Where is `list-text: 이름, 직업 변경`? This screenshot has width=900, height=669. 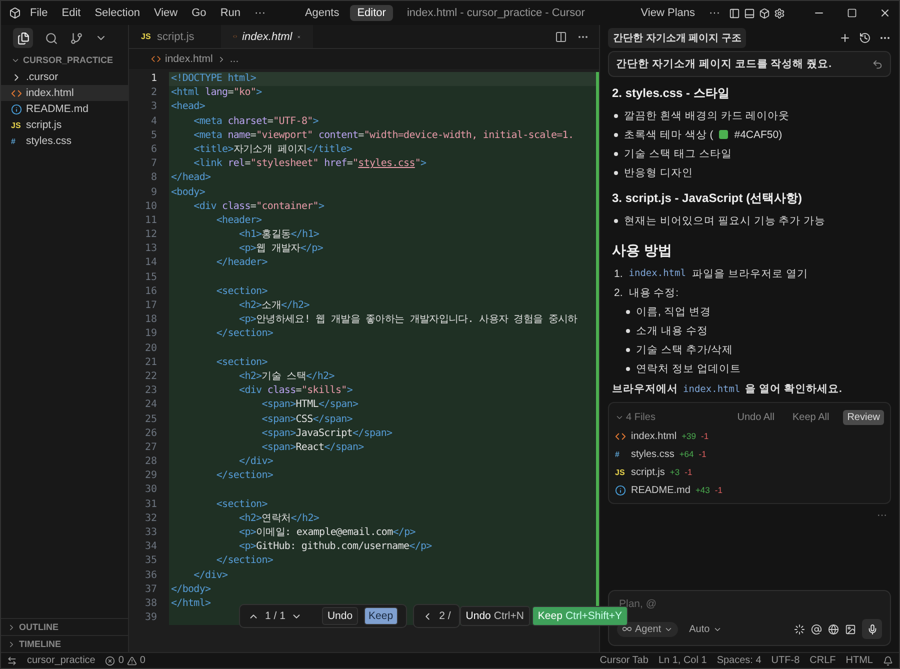 list-text: 이름, 직업 변경 is located at coordinates (673, 311).